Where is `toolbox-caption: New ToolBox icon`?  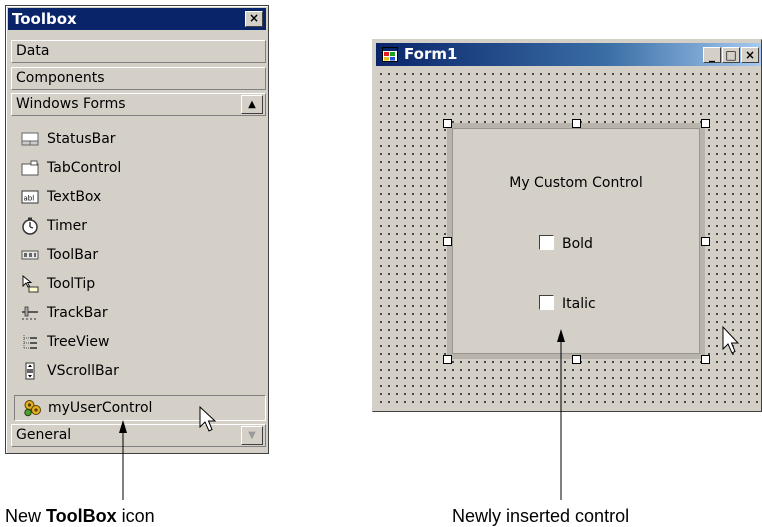
toolbox-caption: New ToolBox icon is located at coordinates (80, 516).